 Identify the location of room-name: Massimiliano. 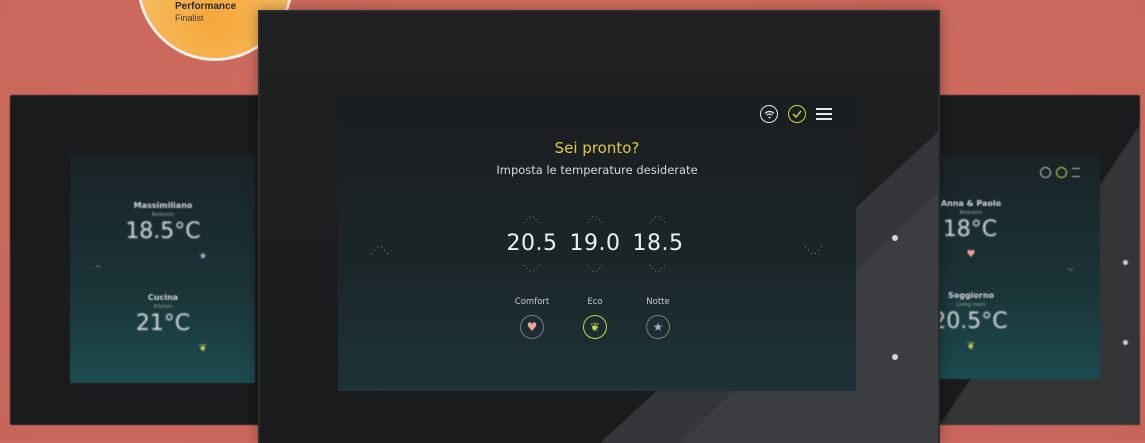
(163, 205).